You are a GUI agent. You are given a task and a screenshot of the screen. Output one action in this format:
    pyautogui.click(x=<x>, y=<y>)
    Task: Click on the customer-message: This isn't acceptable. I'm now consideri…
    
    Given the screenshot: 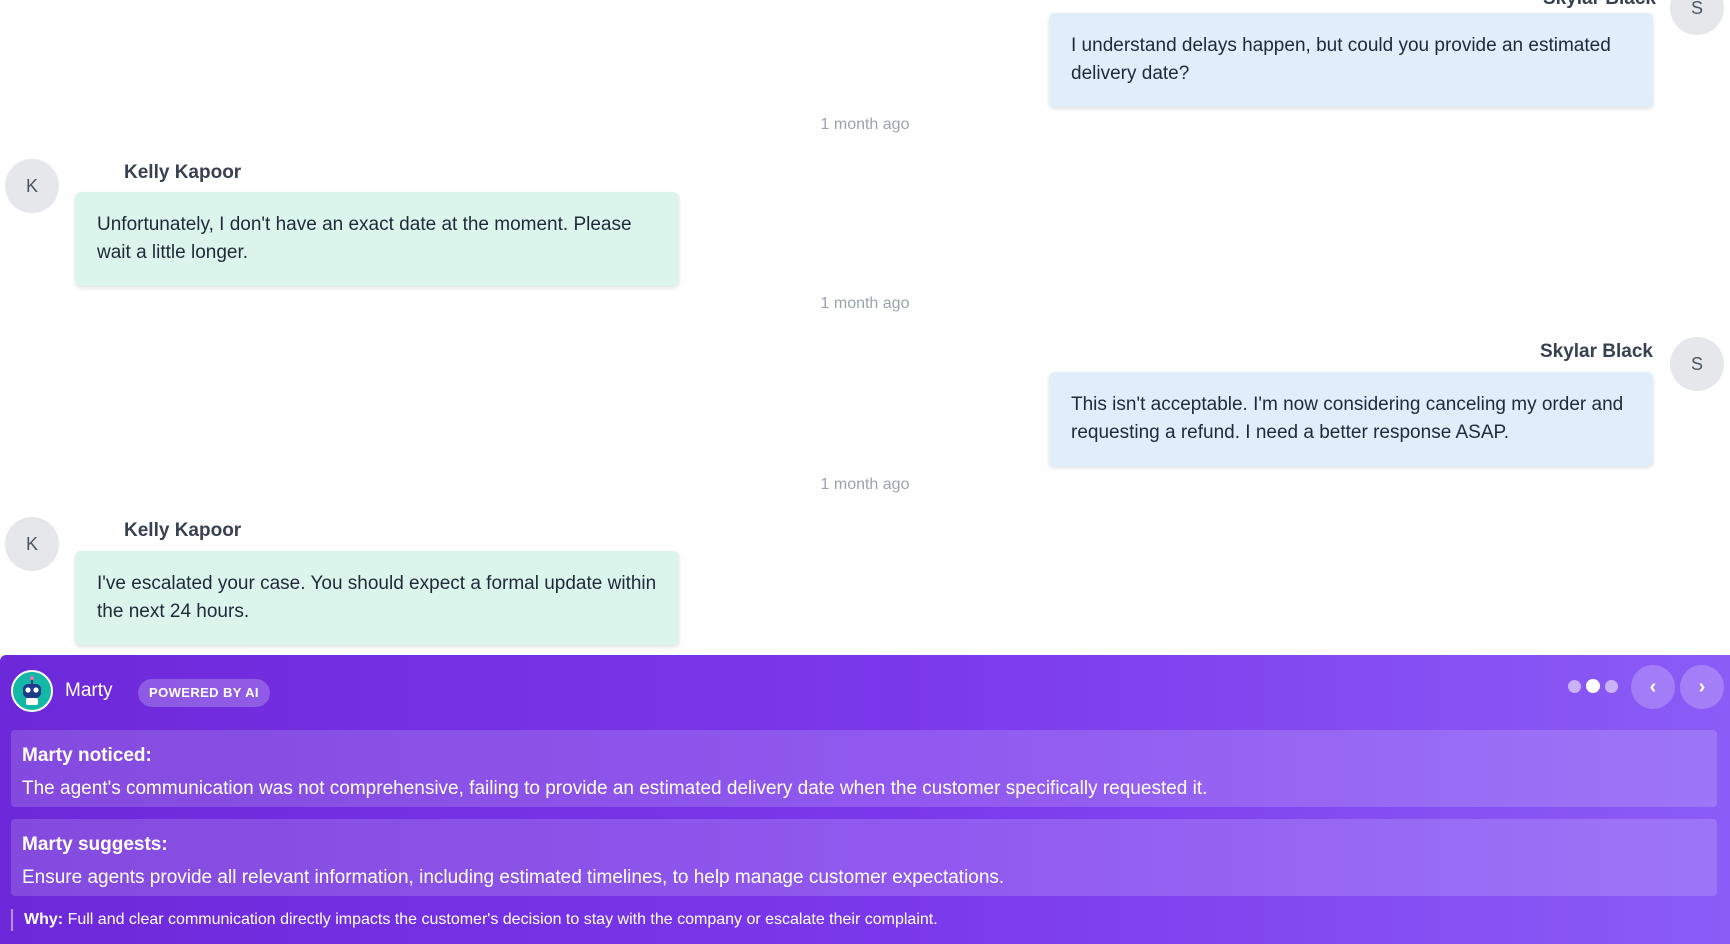 What is the action you would take?
    pyautogui.click(x=1351, y=419)
    